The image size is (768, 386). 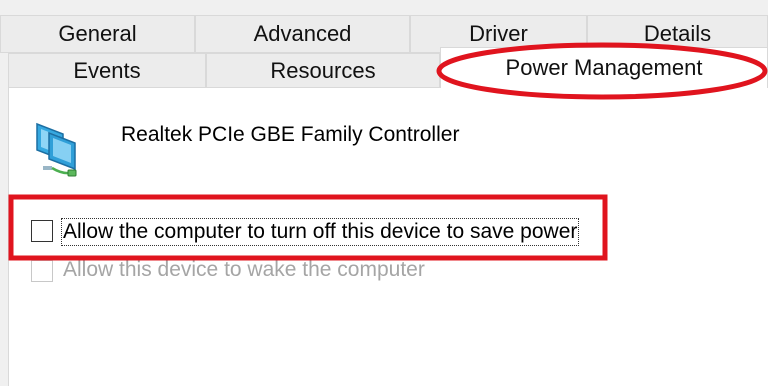 I want to click on tab-power-management-label: Power Management, so click(x=604, y=67).